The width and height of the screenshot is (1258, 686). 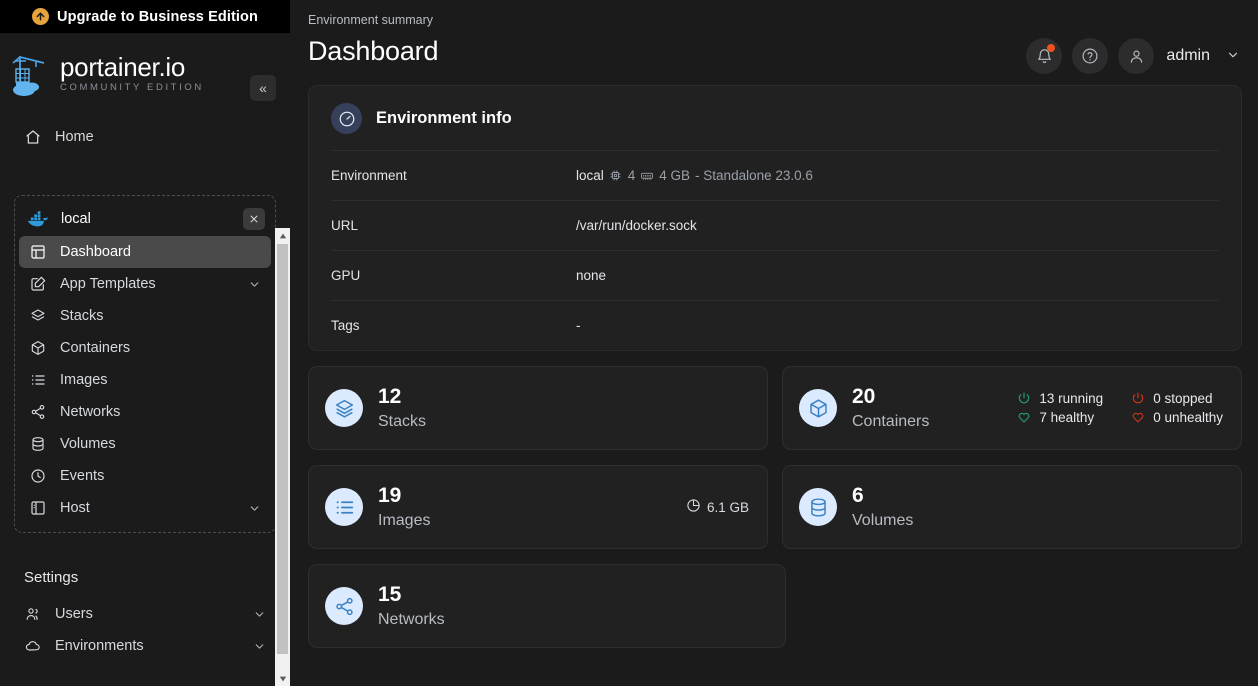 What do you see at coordinates (1188, 56) in the screenshot?
I see `user-name: admin` at bounding box center [1188, 56].